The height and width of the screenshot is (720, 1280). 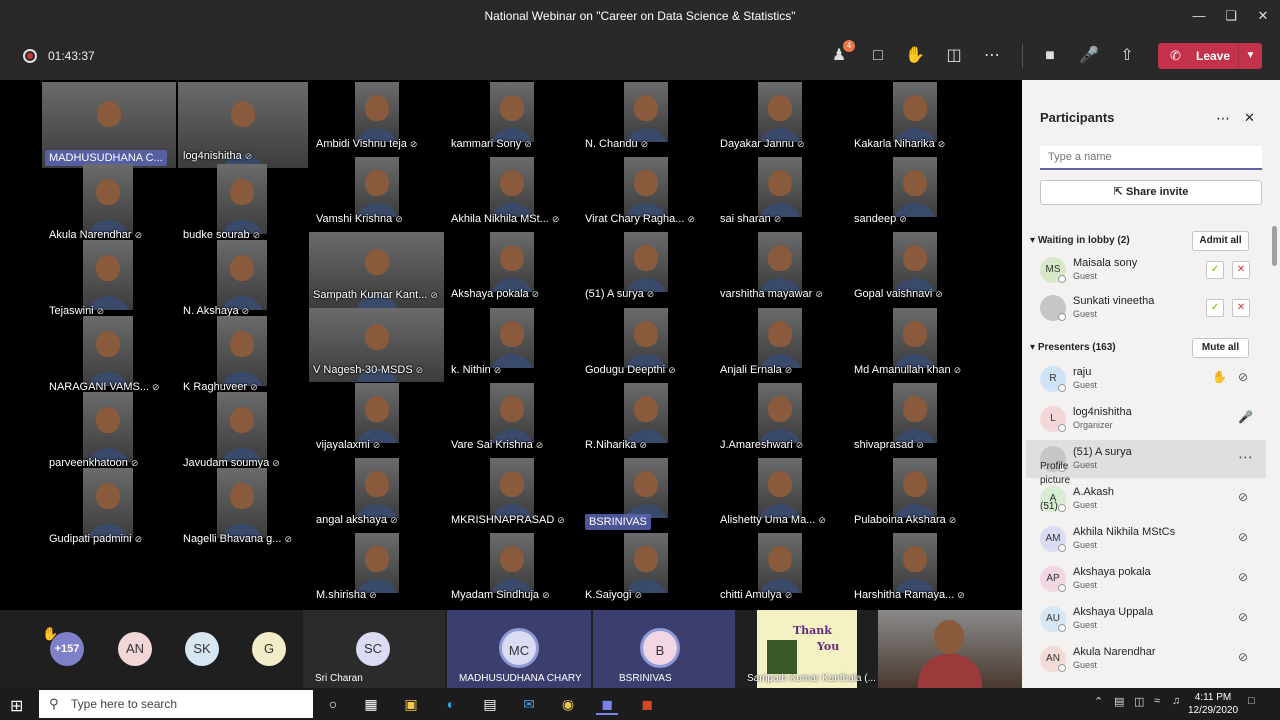 I want to click on presenters-header: ▾ Presenters (163), so click(x=1073, y=347).